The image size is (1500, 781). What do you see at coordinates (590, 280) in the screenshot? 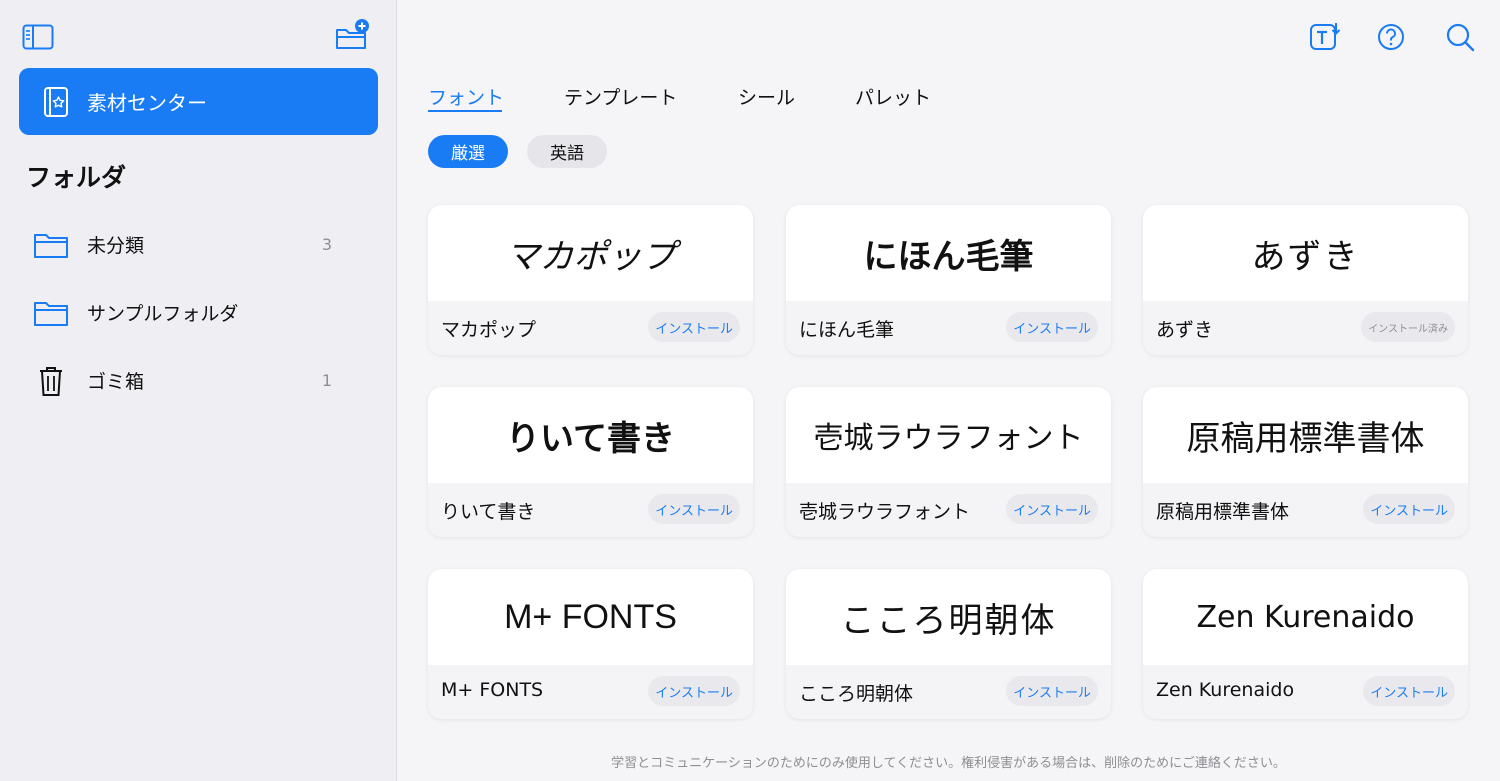
I see `font-card: マカポップ マカポップ インストール` at bounding box center [590, 280].